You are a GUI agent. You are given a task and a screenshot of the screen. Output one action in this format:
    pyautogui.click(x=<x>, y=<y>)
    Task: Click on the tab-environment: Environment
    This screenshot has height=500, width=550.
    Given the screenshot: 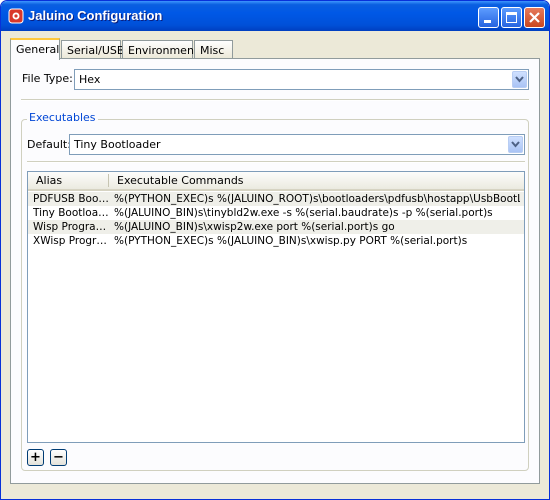 What is the action you would take?
    pyautogui.click(x=160, y=49)
    